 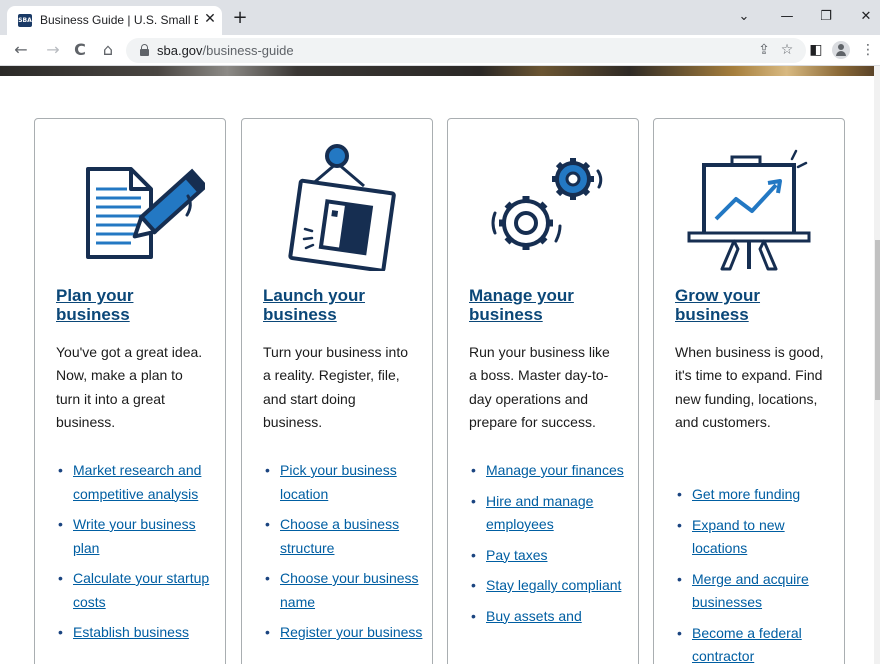 I want to click on list-item: Buy assets and, so click(x=549, y=617).